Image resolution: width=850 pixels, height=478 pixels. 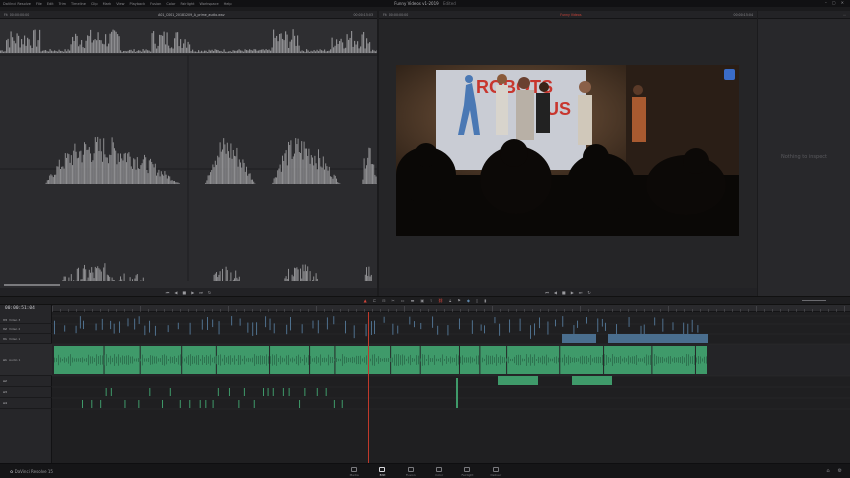 I want to click on timeline-timecode: 00:00:51:04, so click(x=20, y=308).